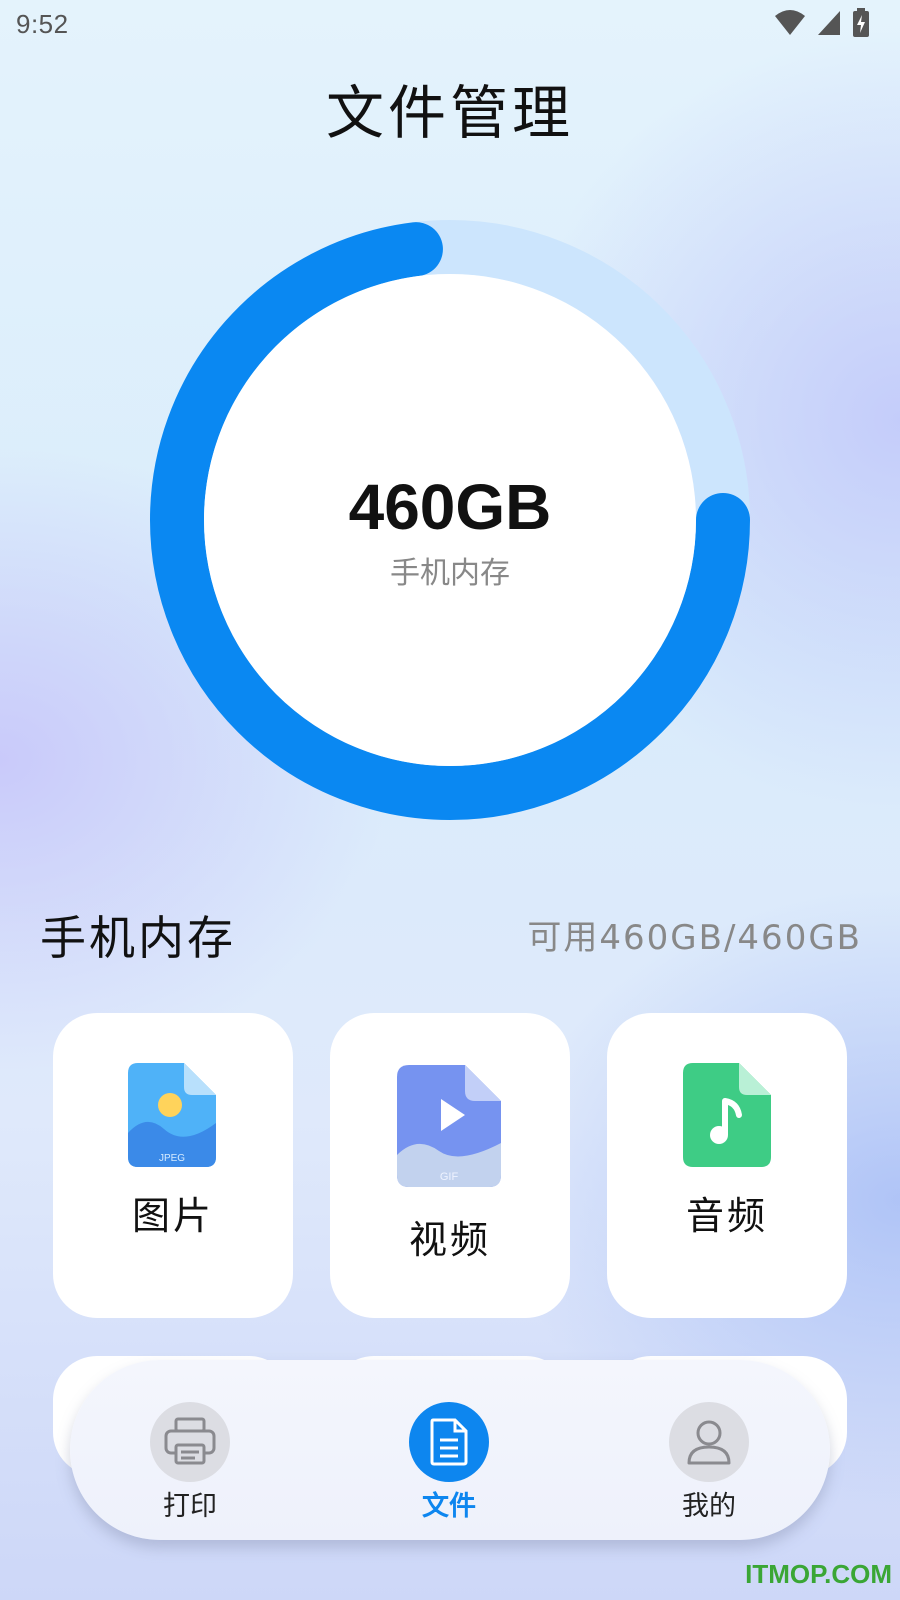  I want to click on section-title: 手机内存, so click(138, 938).